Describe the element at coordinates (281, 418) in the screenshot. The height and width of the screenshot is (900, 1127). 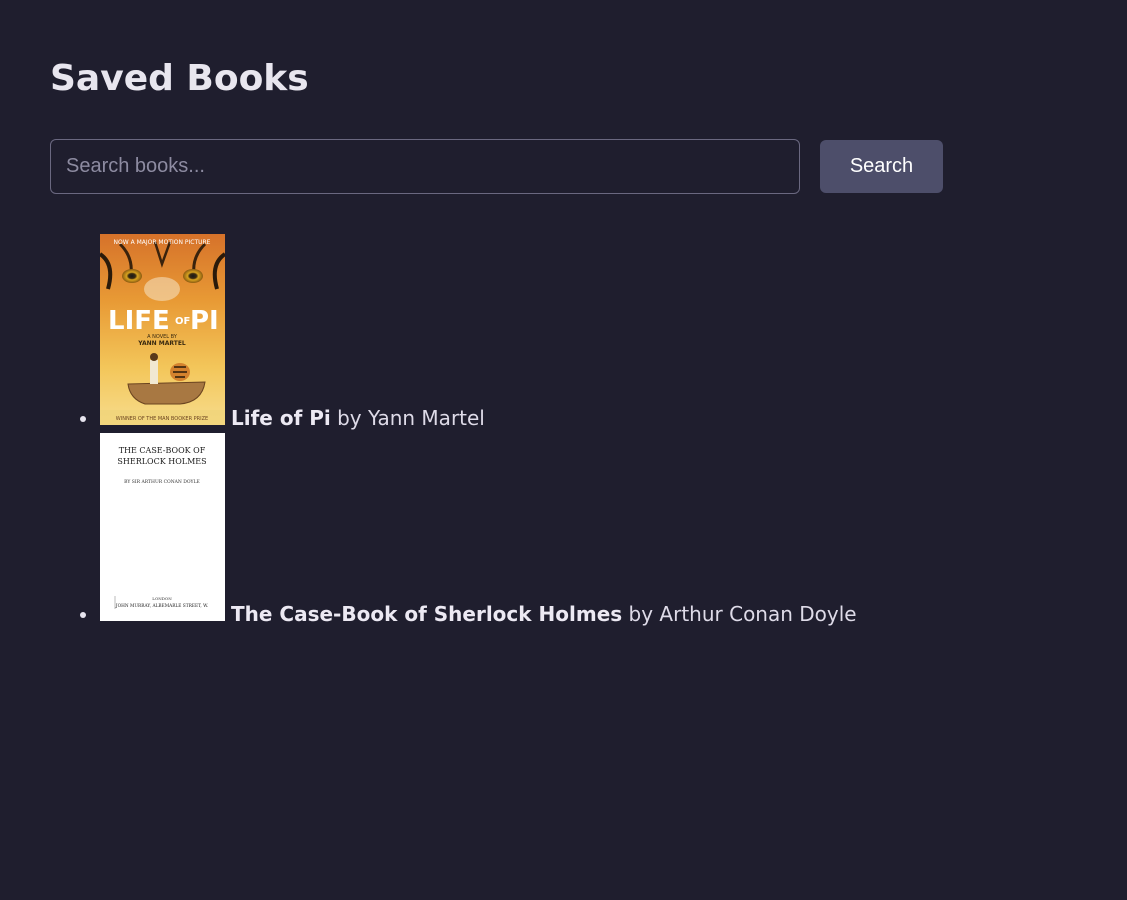
I see `book-title-link: Life of Pi` at that location.